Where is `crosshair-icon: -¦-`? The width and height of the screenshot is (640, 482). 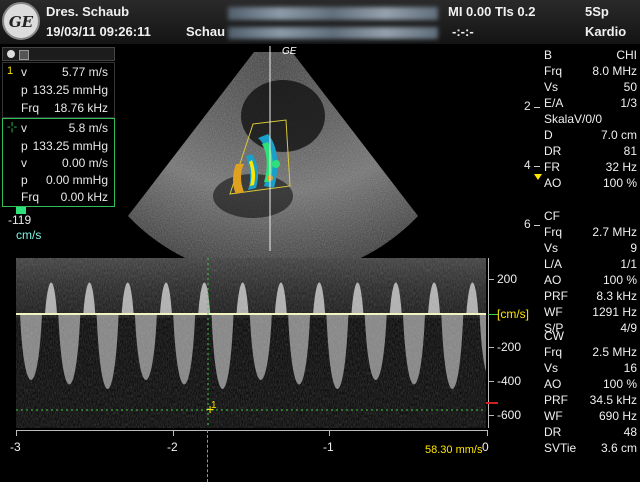
crosshair-icon: -¦- is located at coordinates (12, 127).